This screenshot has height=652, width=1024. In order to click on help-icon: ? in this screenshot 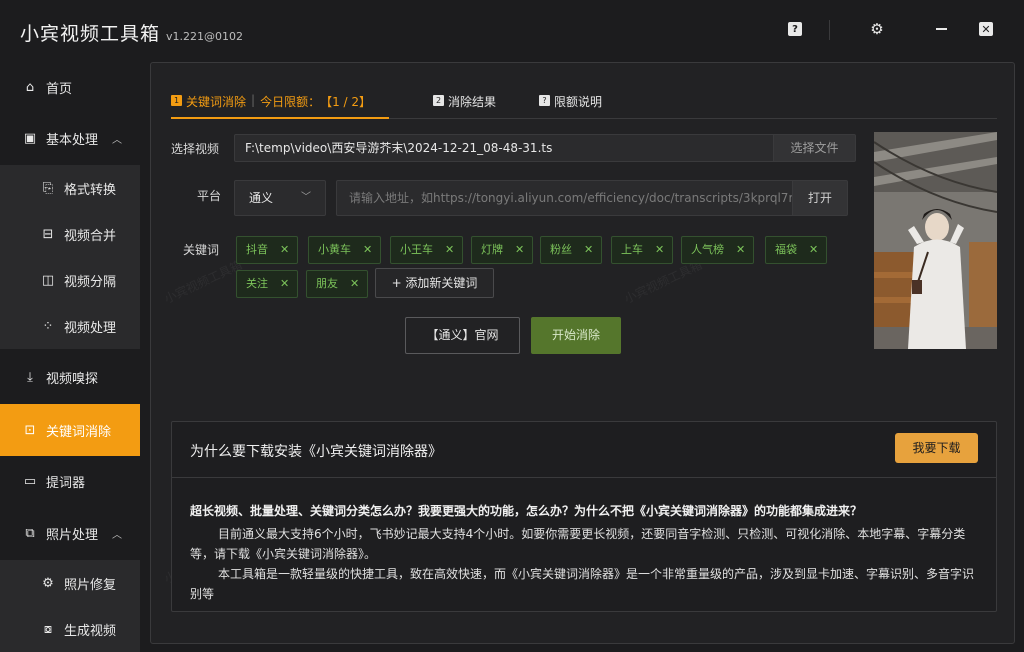, I will do `click(795, 29)`.